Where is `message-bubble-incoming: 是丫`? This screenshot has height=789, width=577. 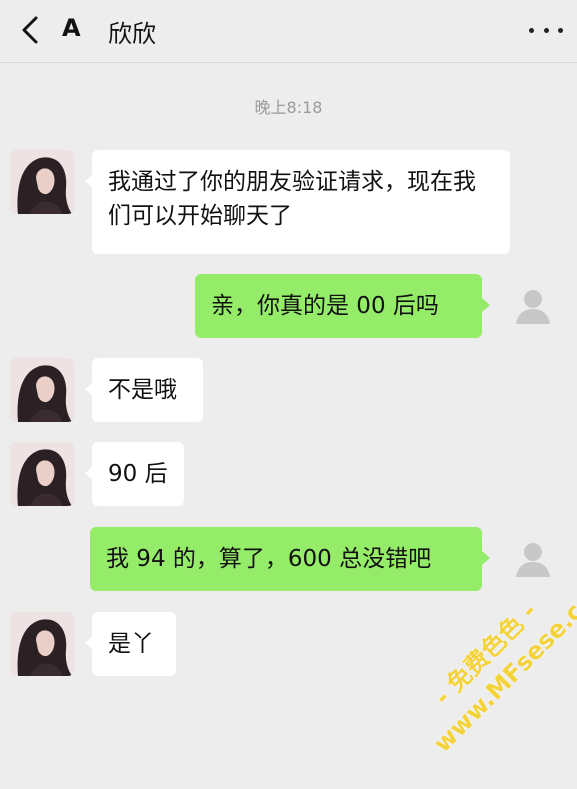
message-bubble-incoming: 是丫 is located at coordinates (130, 644).